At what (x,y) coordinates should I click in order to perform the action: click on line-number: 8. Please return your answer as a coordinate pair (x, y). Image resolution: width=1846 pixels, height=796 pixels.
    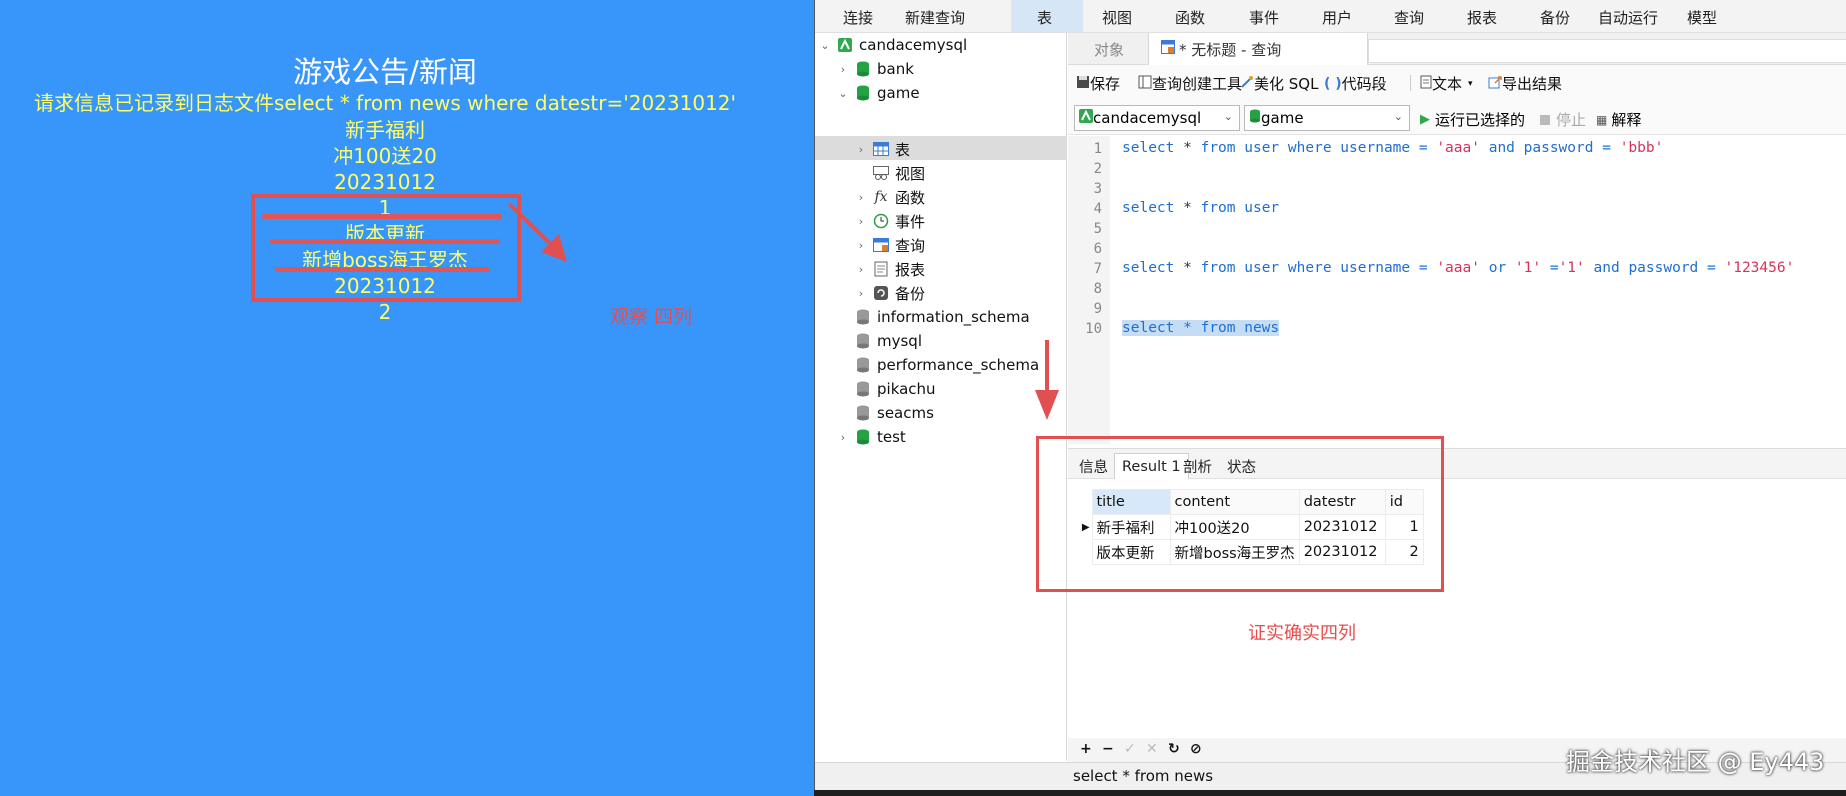
    Looking at the image, I should click on (1097, 289).